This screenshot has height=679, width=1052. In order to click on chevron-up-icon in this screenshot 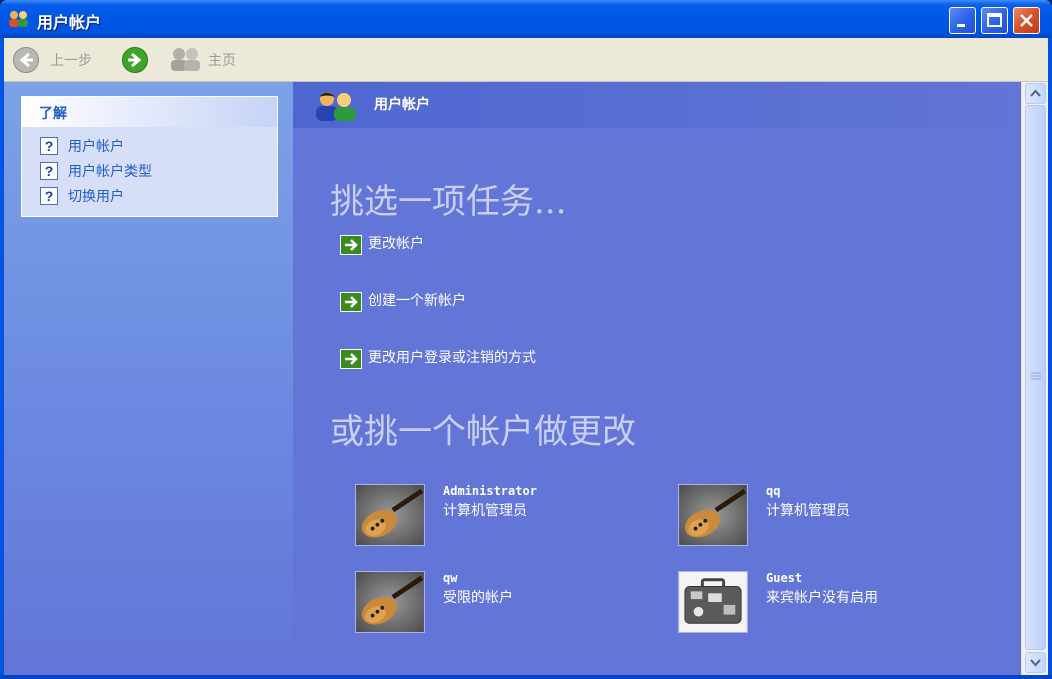, I will do `click(1035, 93)`.